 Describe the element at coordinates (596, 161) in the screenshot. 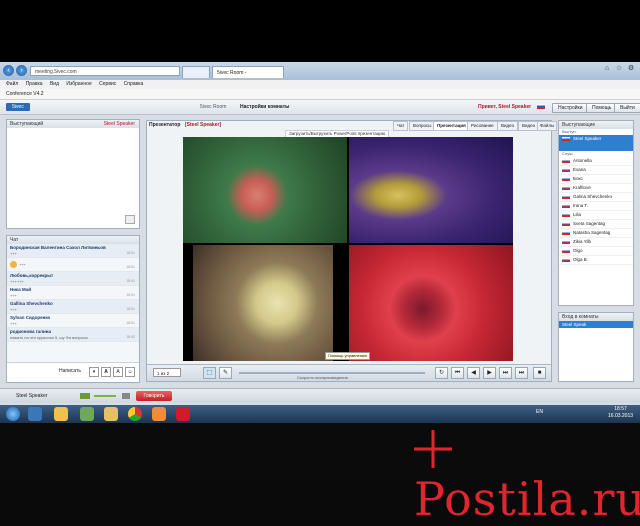

I see `participant: Antonella` at that location.